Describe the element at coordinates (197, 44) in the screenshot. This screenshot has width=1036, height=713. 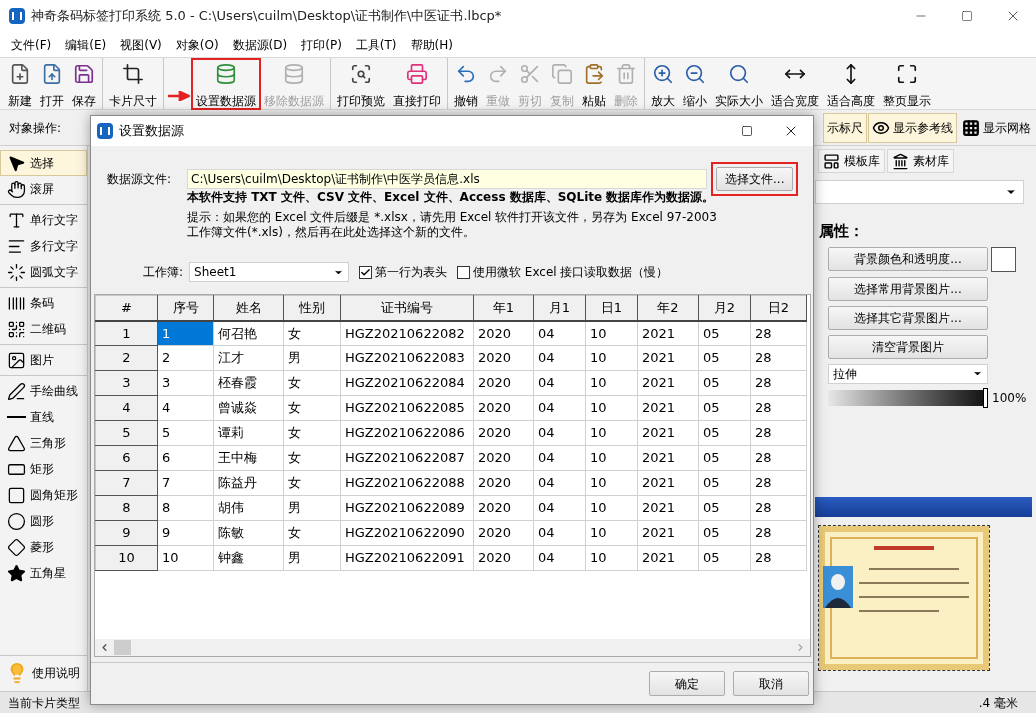
I see `menu-item: 对象(O)` at that location.